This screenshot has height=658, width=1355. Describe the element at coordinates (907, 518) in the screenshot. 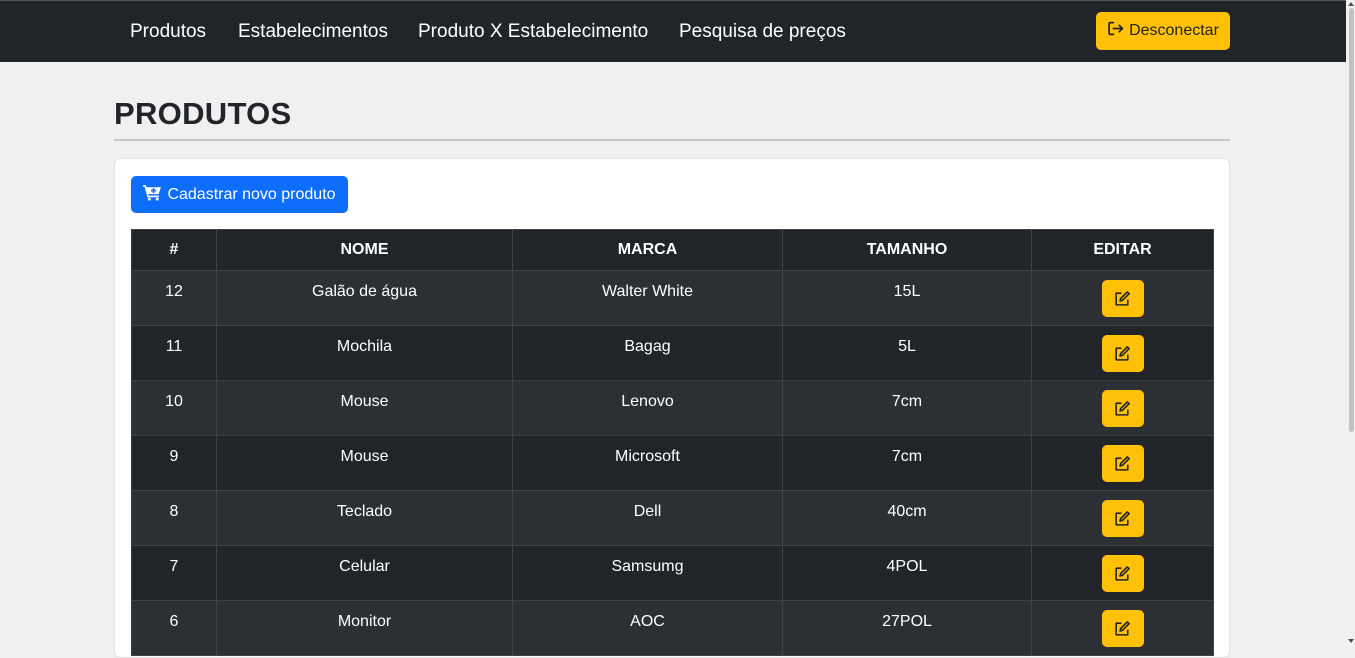

I see `cell-tamanho: 40cm` at that location.